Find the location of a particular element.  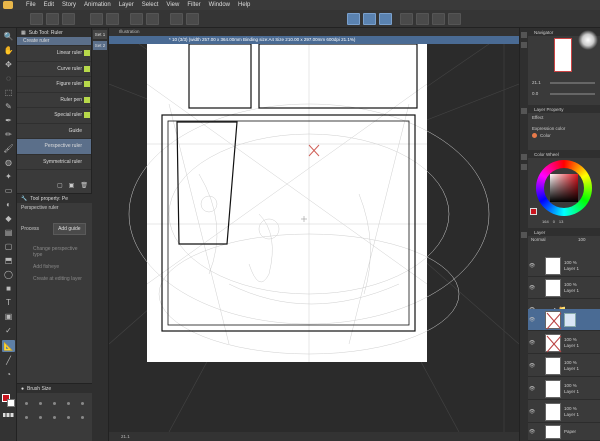

subtool-perspective-ruler: Perspective ruler is located at coordinates (54, 147).